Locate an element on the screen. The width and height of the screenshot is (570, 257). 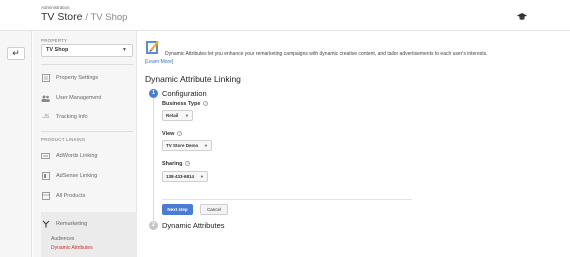
sidebar-item-user-management: User Management is located at coordinates (71, 98).